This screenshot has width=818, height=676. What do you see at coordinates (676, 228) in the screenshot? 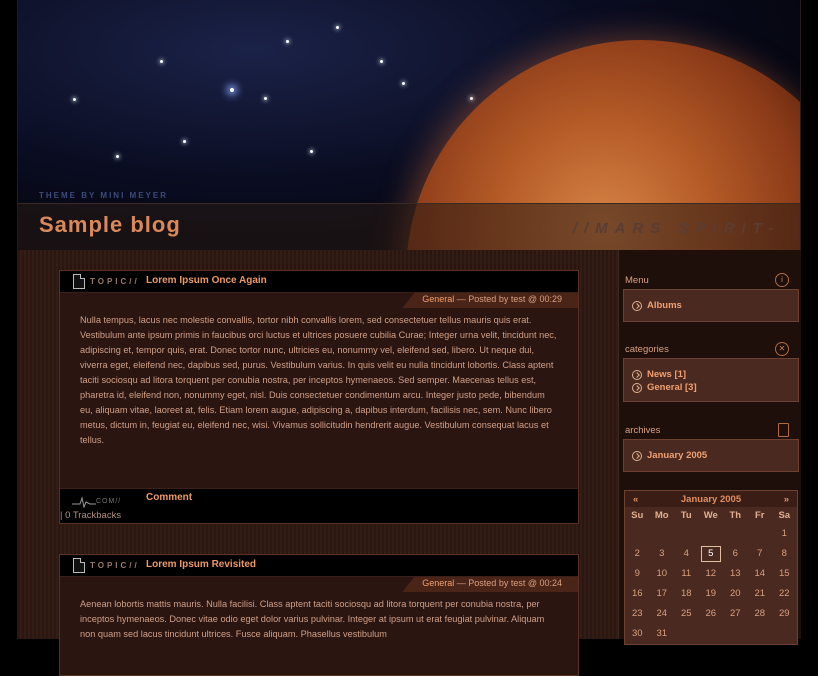
I see `tagline: //MARS SPIRIT-` at bounding box center [676, 228].